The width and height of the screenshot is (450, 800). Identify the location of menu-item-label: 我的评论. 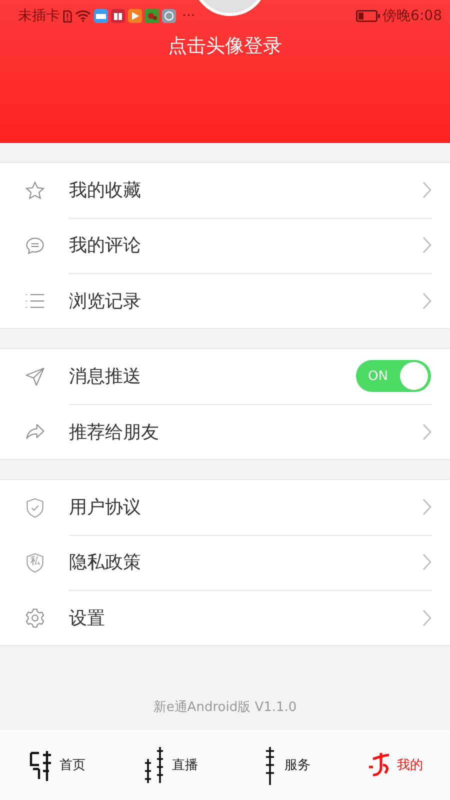
(105, 245).